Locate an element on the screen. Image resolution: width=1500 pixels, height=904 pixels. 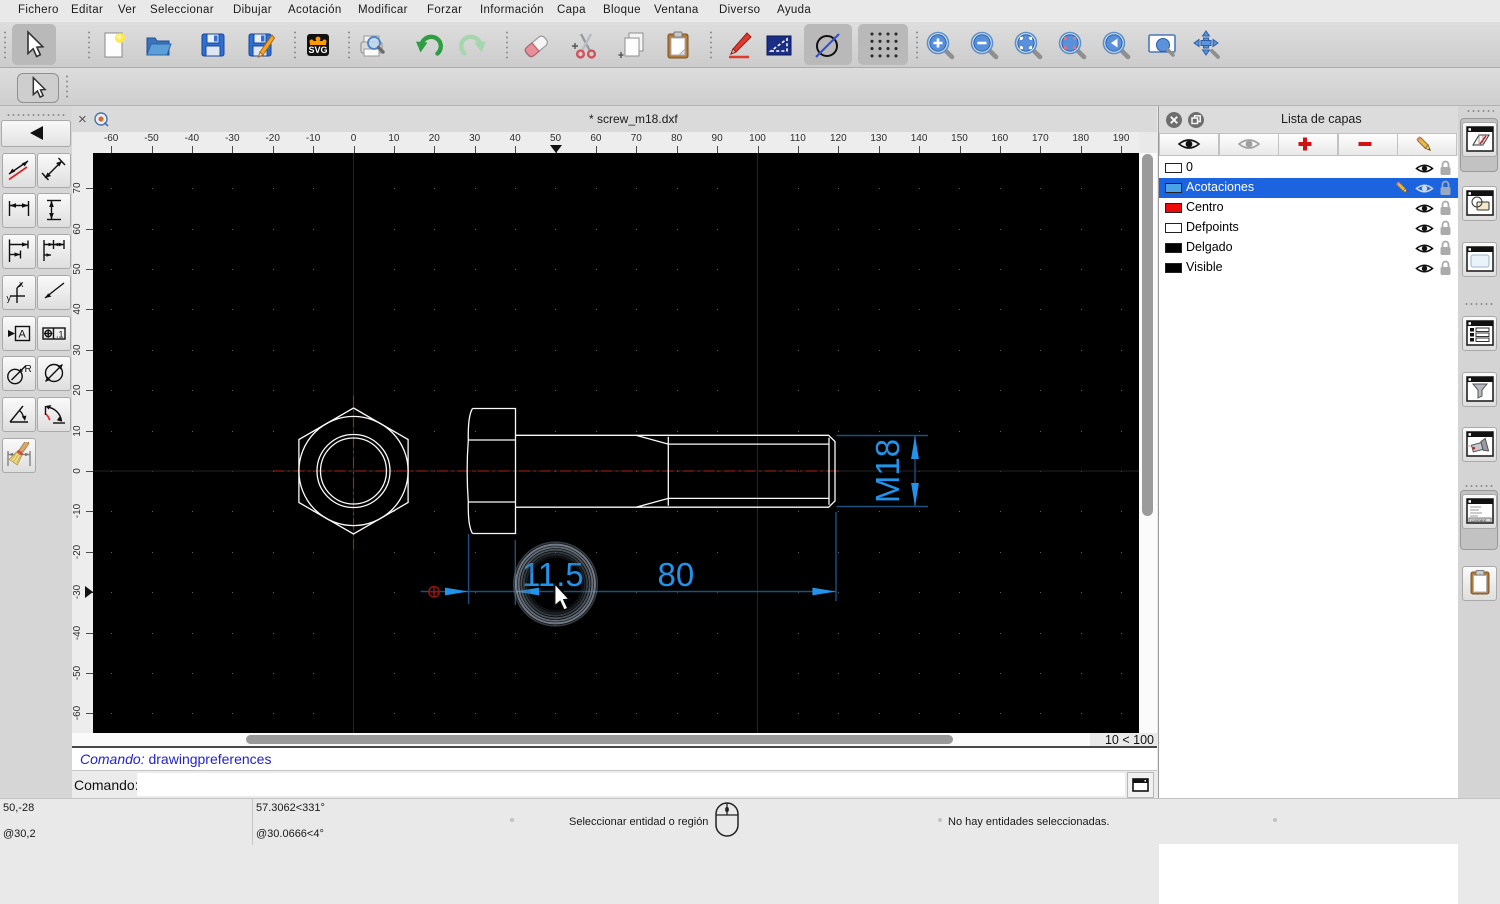
svg-text: .1 is located at coordinates (60, 335).